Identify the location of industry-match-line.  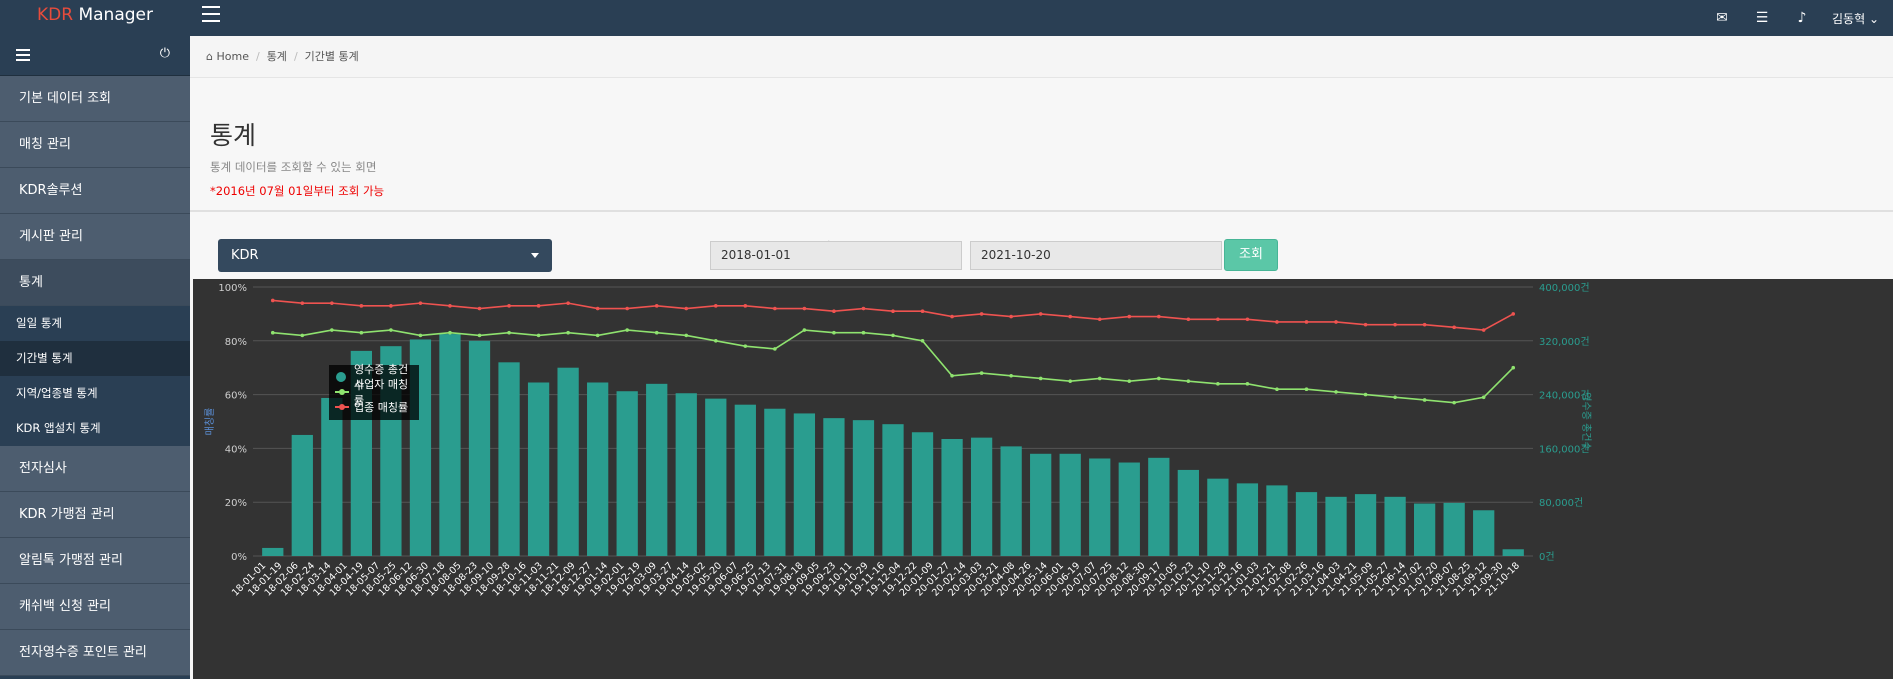
(893, 315).